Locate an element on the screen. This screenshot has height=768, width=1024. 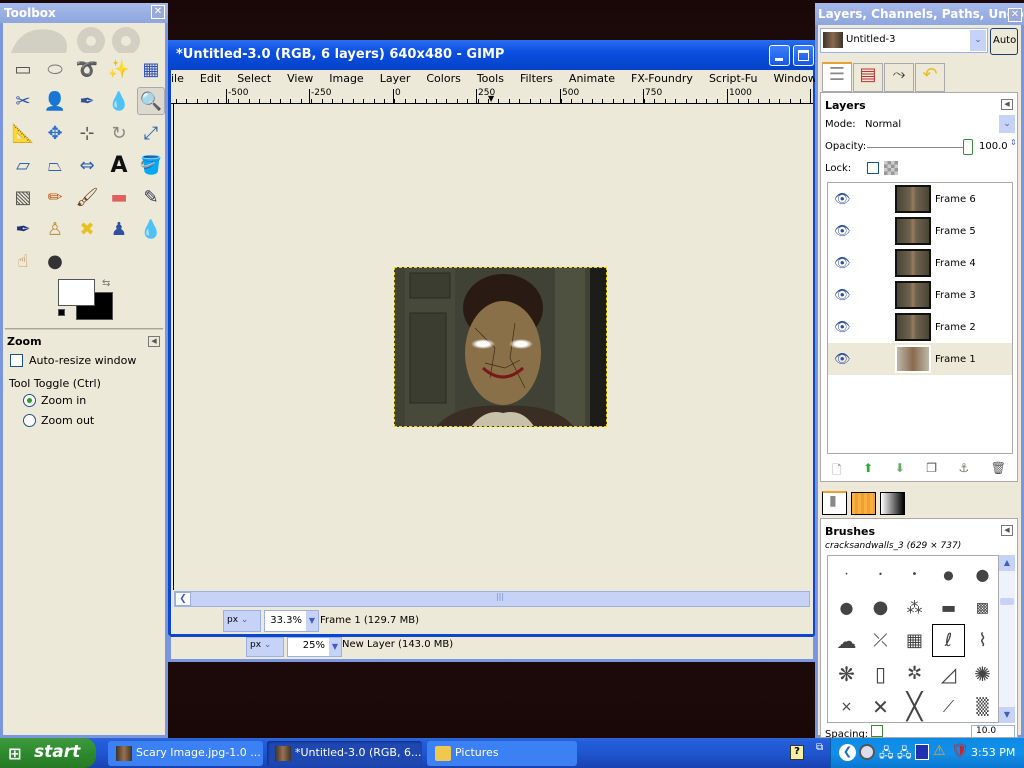
brush-preview: ☁ is located at coordinates (846, 640).